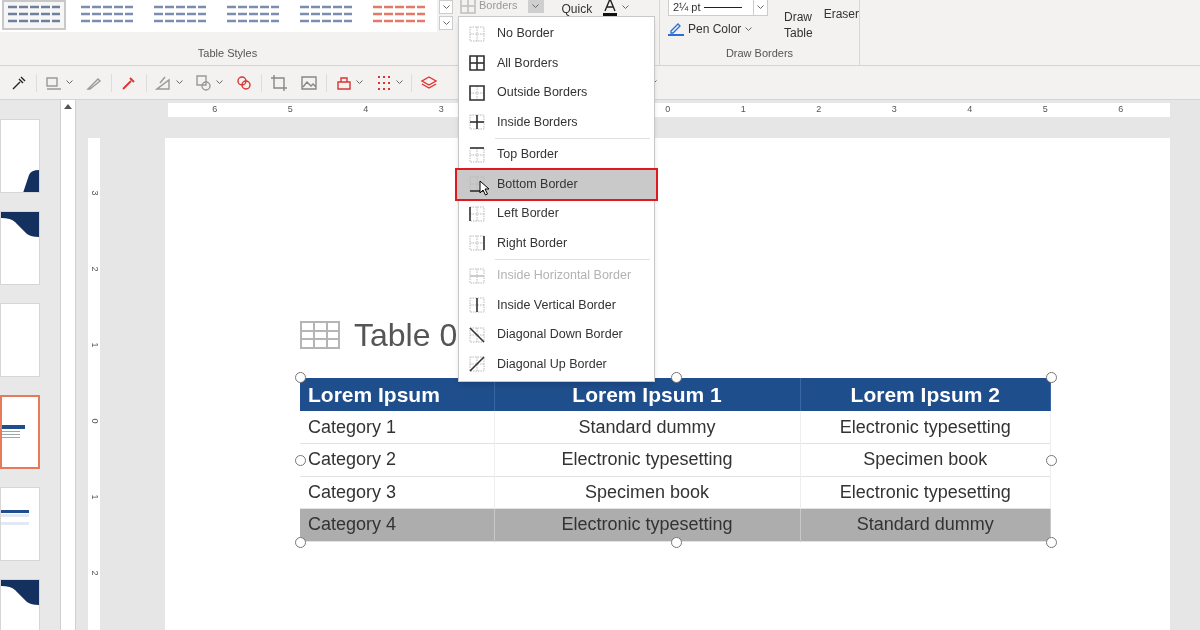 The height and width of the screenshot is (630, 1200). Describe the element at coordinates (556, 63) in the screenshot. I see `menu-item: All Borders` at that location.